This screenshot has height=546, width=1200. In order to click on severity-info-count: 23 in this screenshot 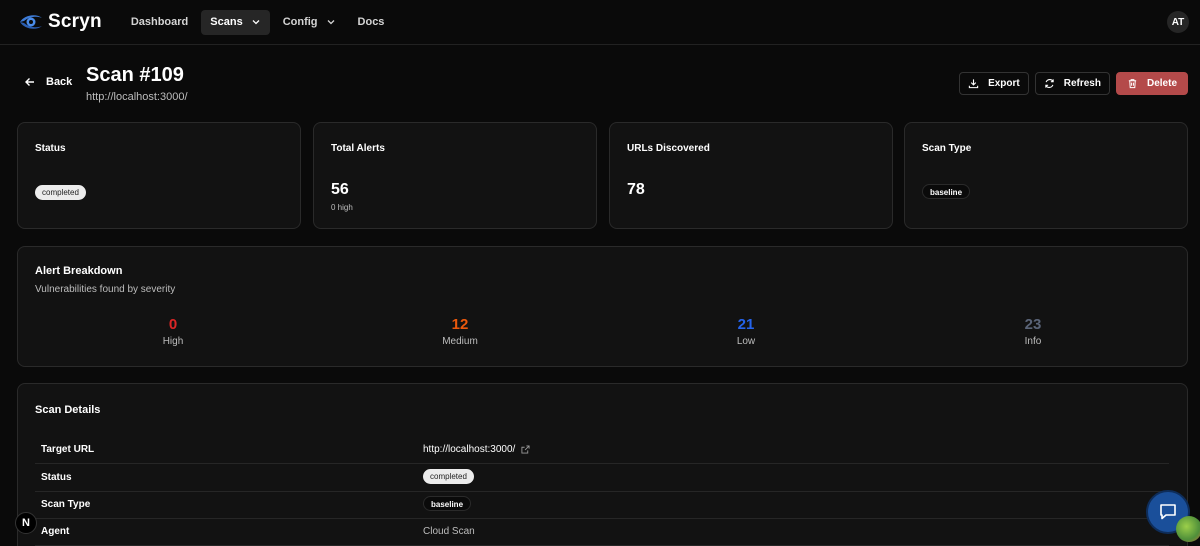, I will do `click(1033, 324)`.